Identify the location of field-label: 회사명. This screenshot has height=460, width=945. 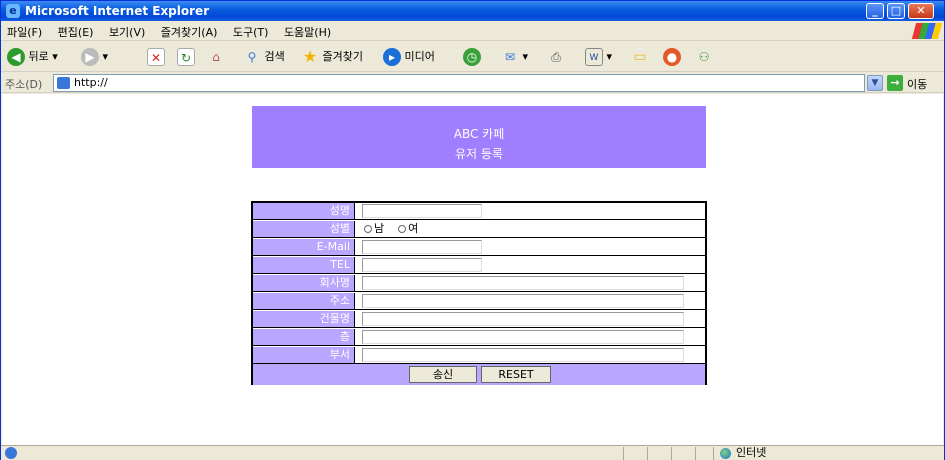
(304, 283).